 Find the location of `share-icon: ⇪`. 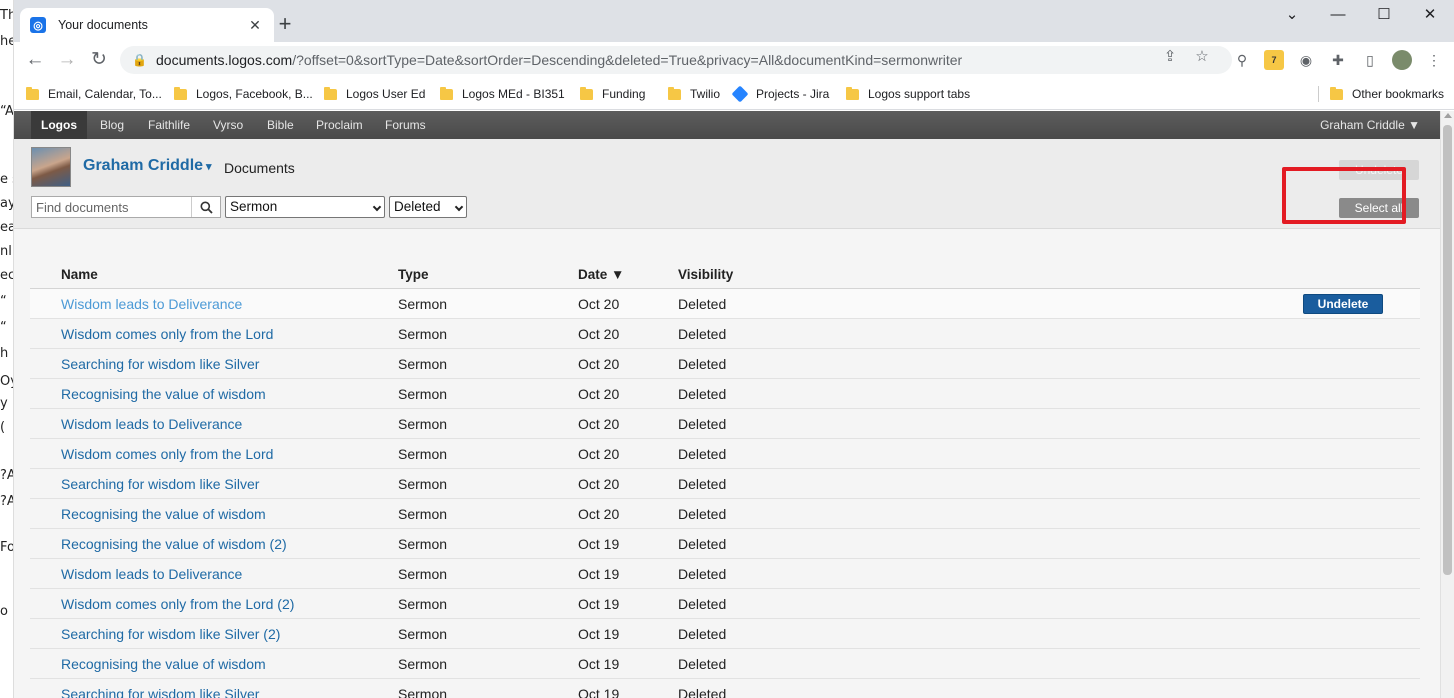

share-icon: ⇪ is located at coordinates (1170, 56).